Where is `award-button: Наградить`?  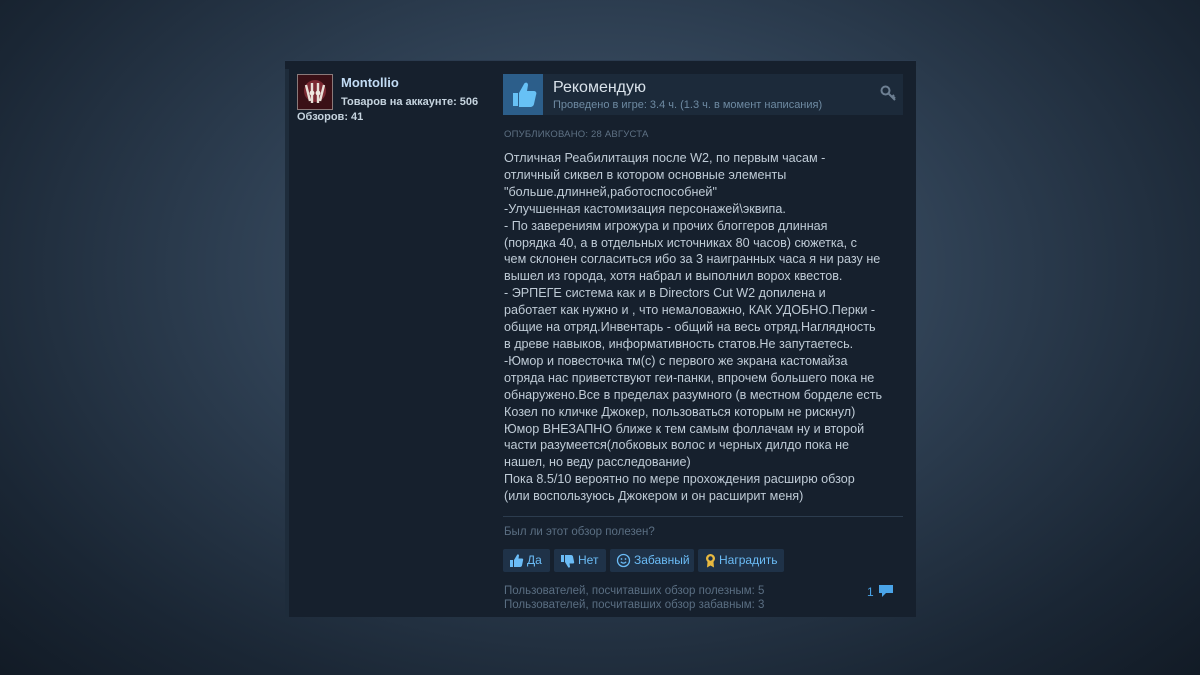 award-button: Наградить is located at coordinates (741, 560).